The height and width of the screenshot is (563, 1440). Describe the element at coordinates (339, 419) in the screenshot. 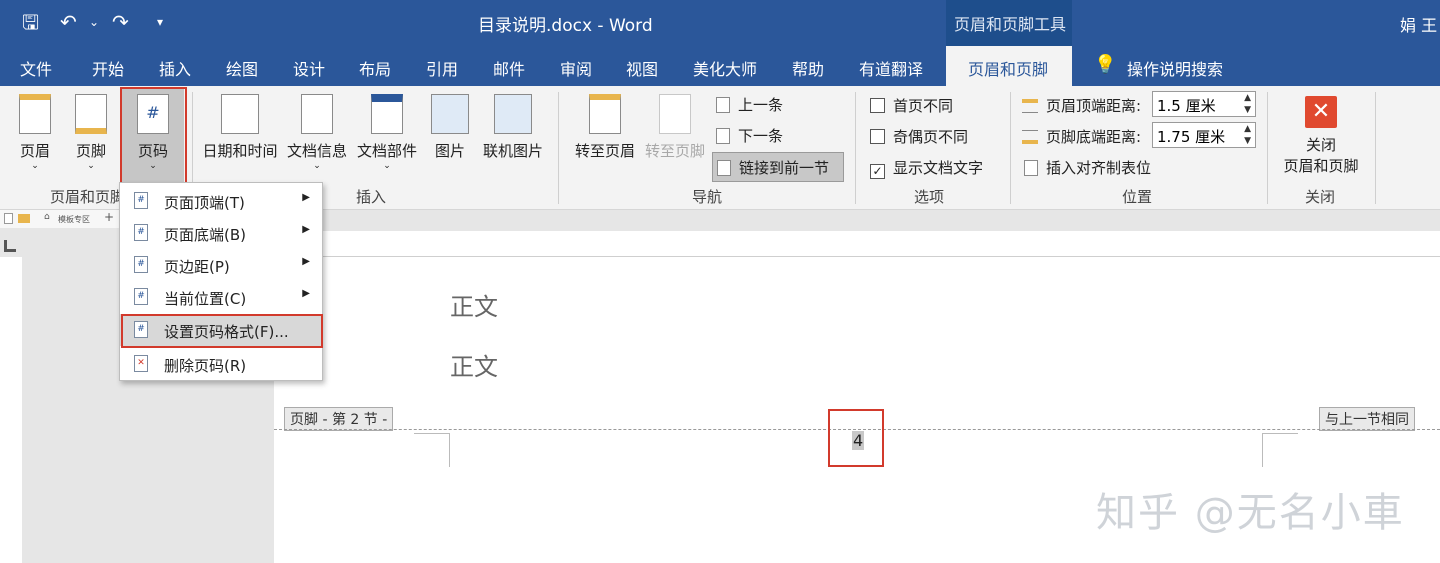

I see `footer-section-tag: 页脚 - 第 2 节 -` at that location.